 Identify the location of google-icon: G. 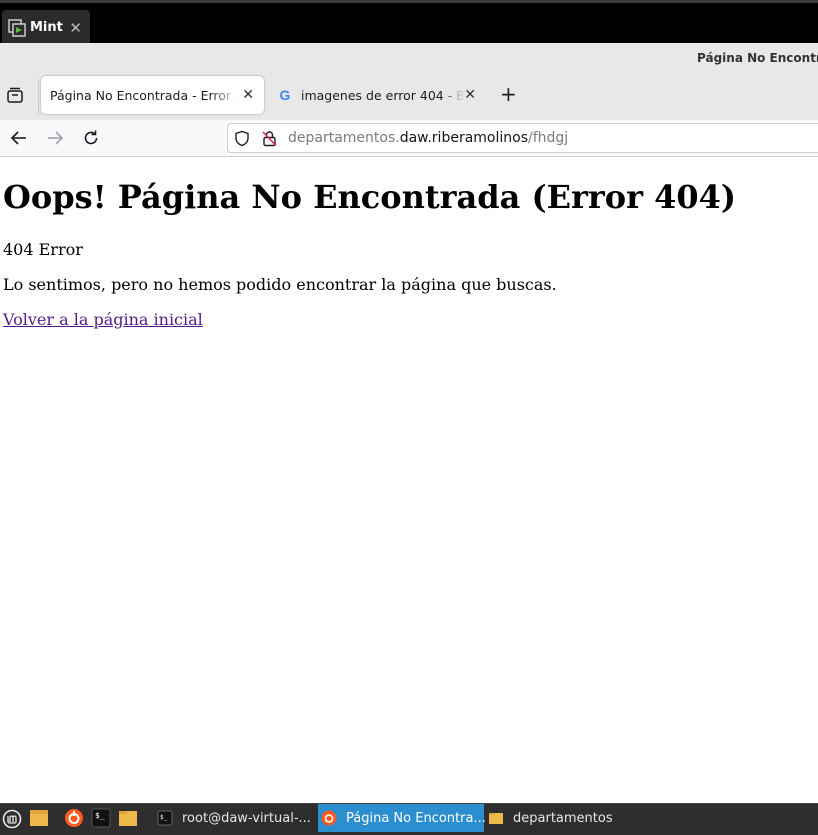
(285, 95).